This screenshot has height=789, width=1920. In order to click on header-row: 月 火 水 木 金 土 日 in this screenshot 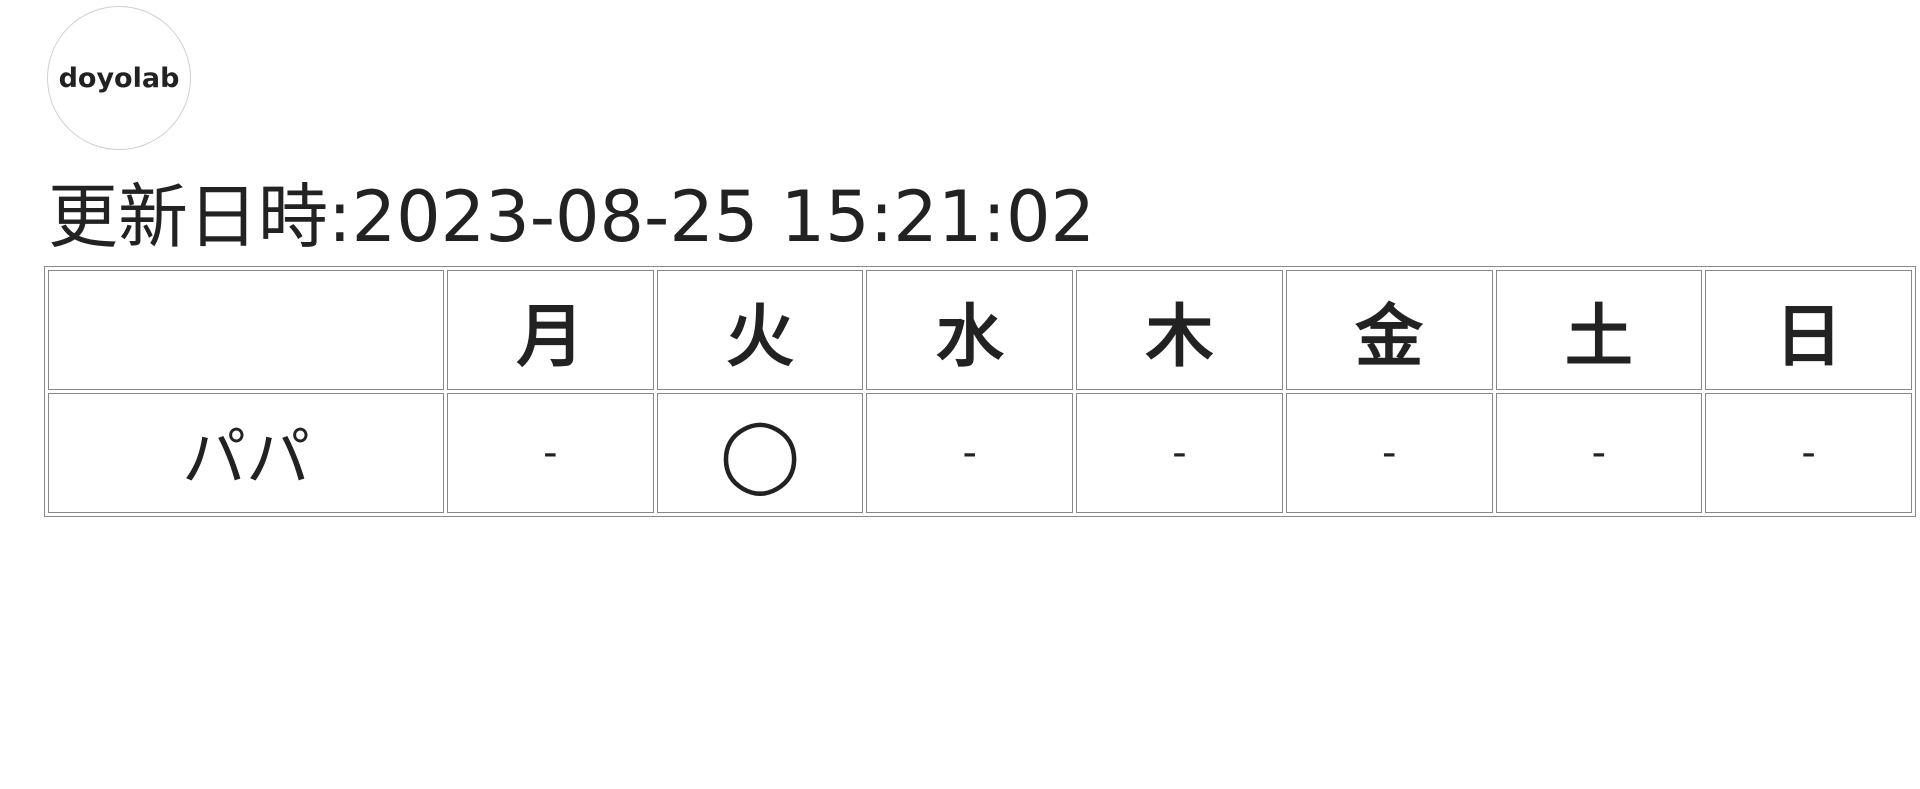, I will do `click(980, 330)`.